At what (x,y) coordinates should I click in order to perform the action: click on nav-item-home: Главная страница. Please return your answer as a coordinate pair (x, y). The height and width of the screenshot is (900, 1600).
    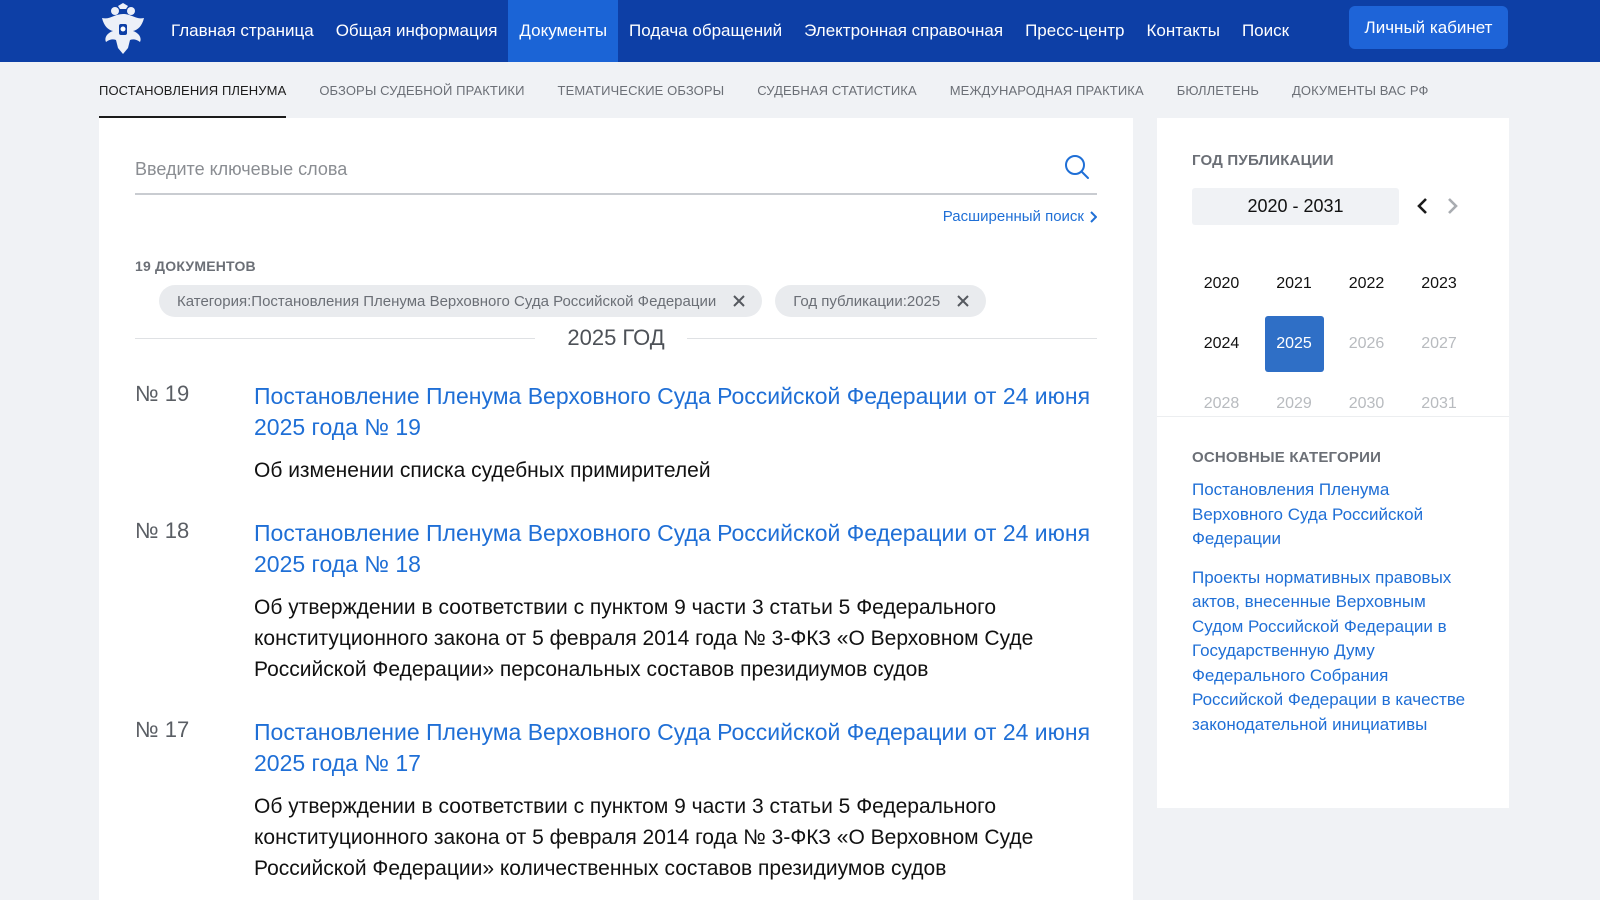
    Looking at the image, I should click on (242, 31).